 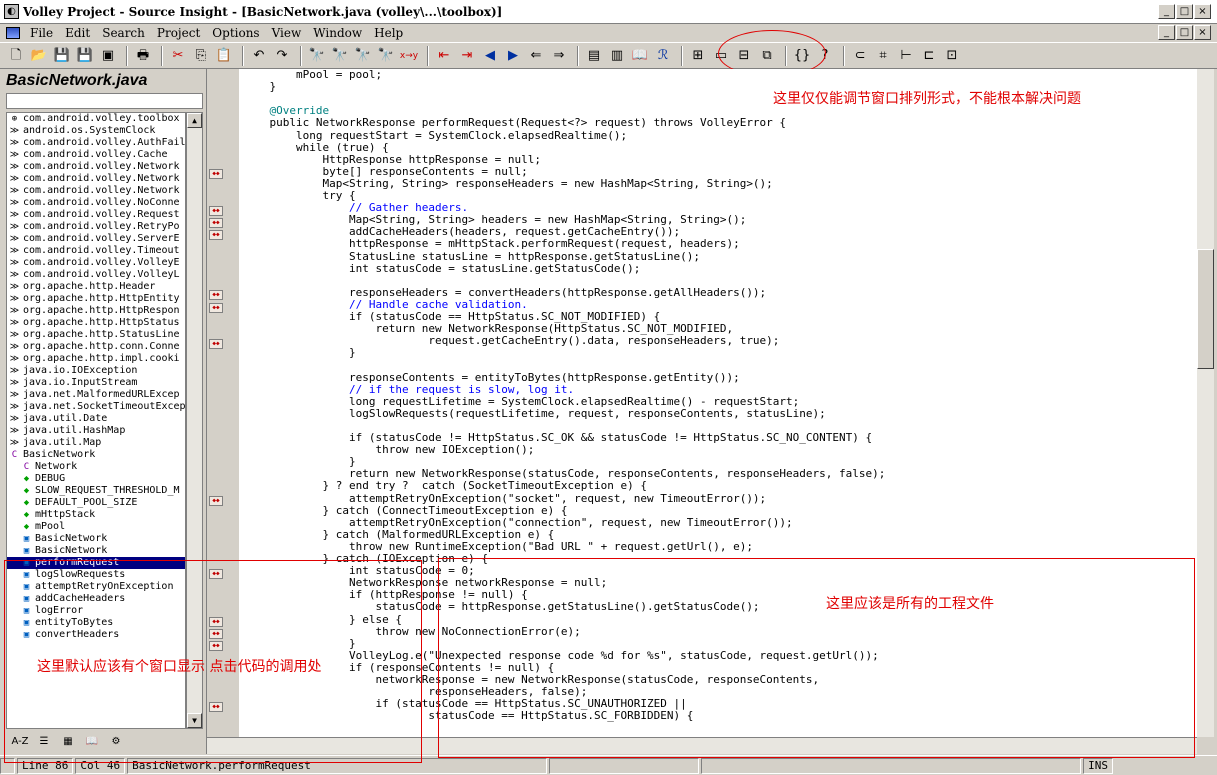 I want to click on symbol-list-item: ≫ com.android.volley.VolleyL, so click(x=96, y=275).